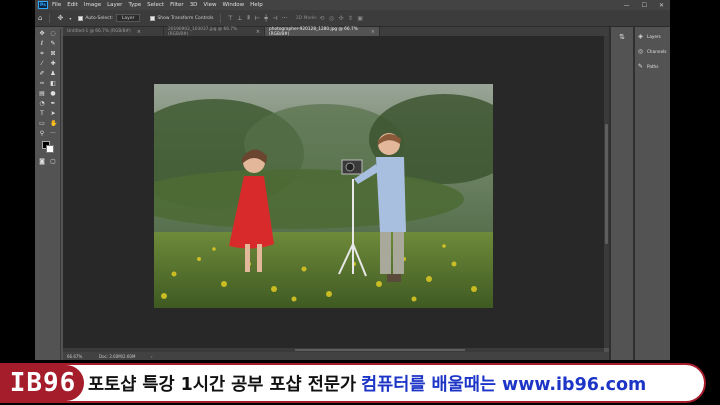  Describe the element at coordinates (285, 18) in the screenshot. I see `more-options-icon: ···` at that location.